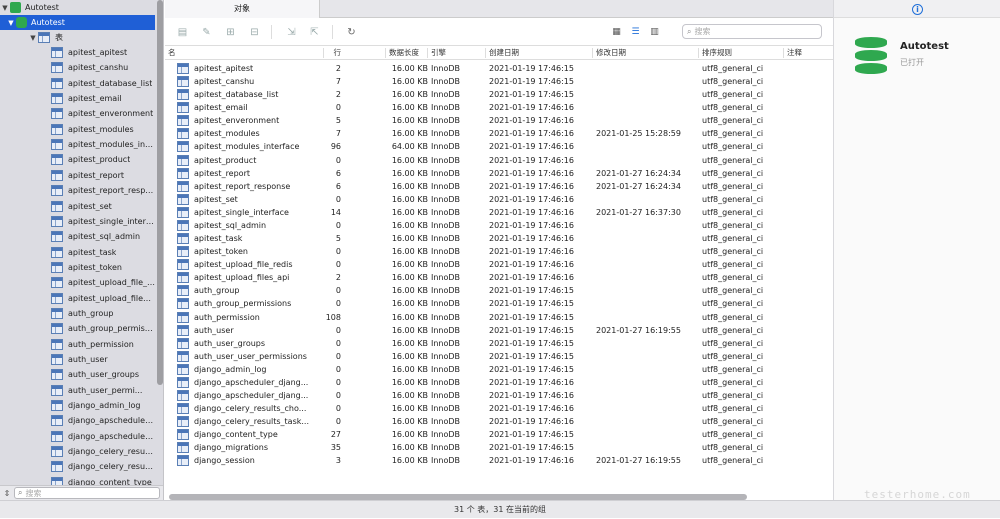 The image size is (1000, 519). What do you see at coordinates (77, 298) in the screenshot?
I see `sidebar-table-item: apitest_upload_files_api` at bounding box center [77, 298].